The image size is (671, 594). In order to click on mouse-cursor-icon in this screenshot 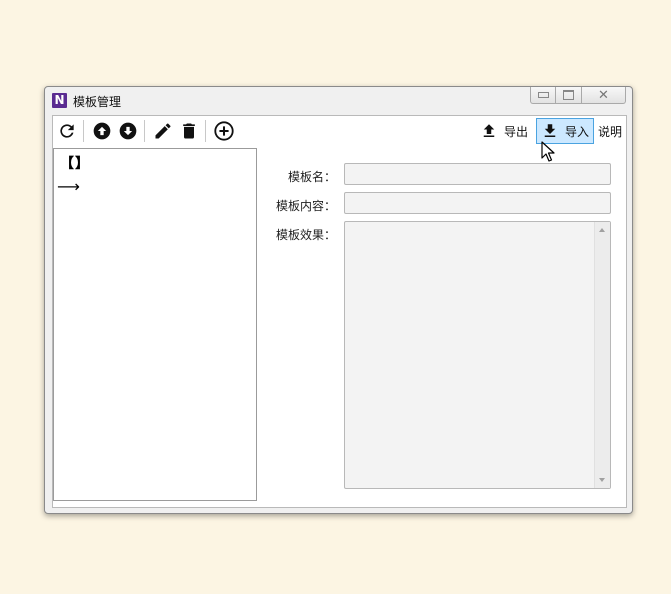, I will do `click(548, 151)`.